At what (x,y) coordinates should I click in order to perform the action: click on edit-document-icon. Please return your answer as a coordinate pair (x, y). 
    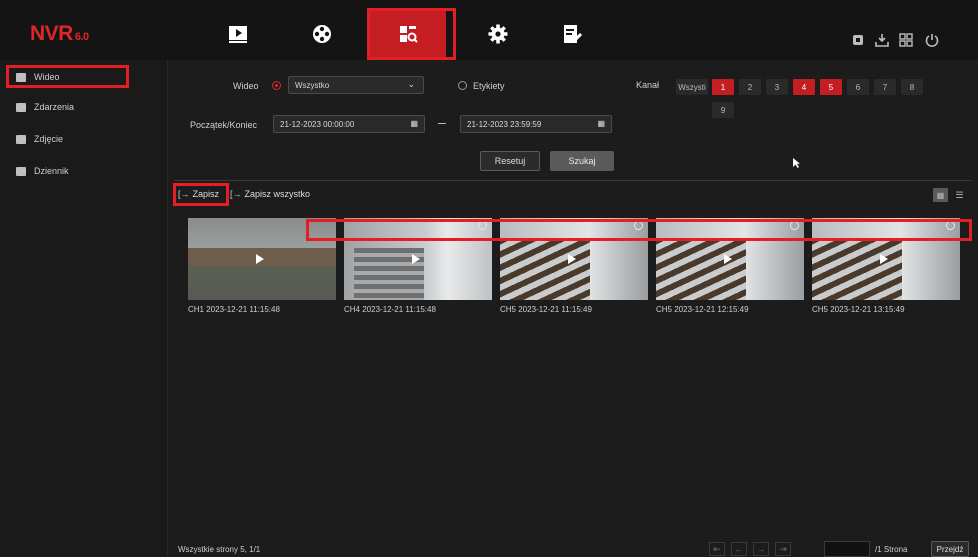
    Looking at the image, I should click on (573, 34).